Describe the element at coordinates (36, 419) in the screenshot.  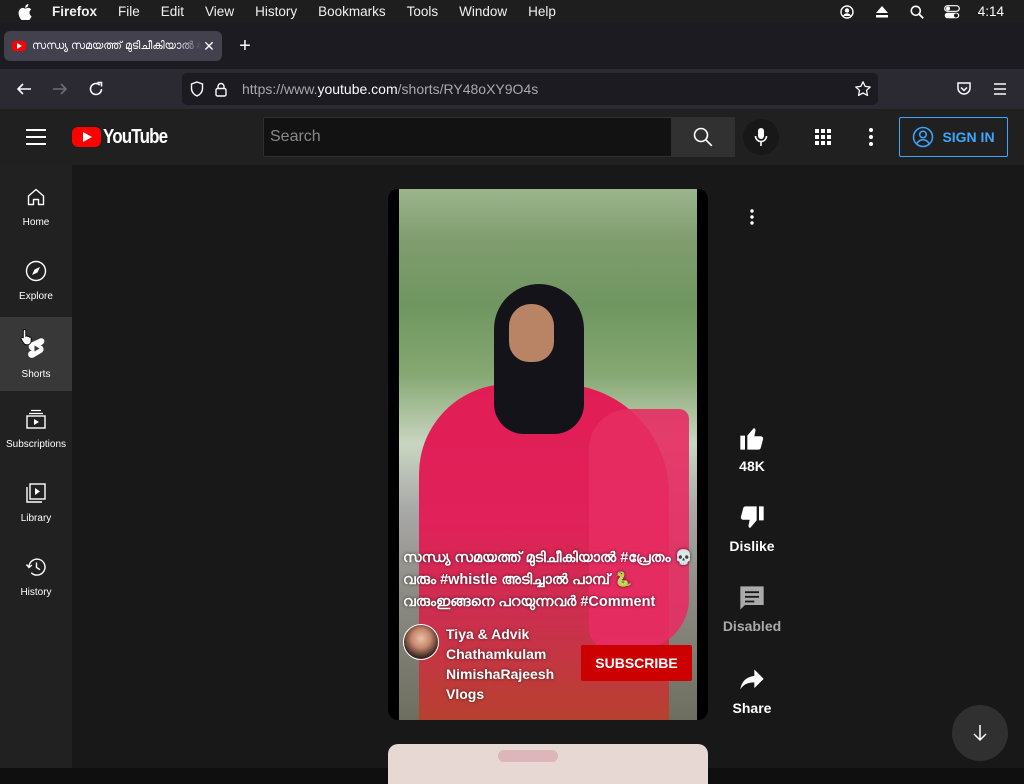
I see `subscriptions-icon` at that location.